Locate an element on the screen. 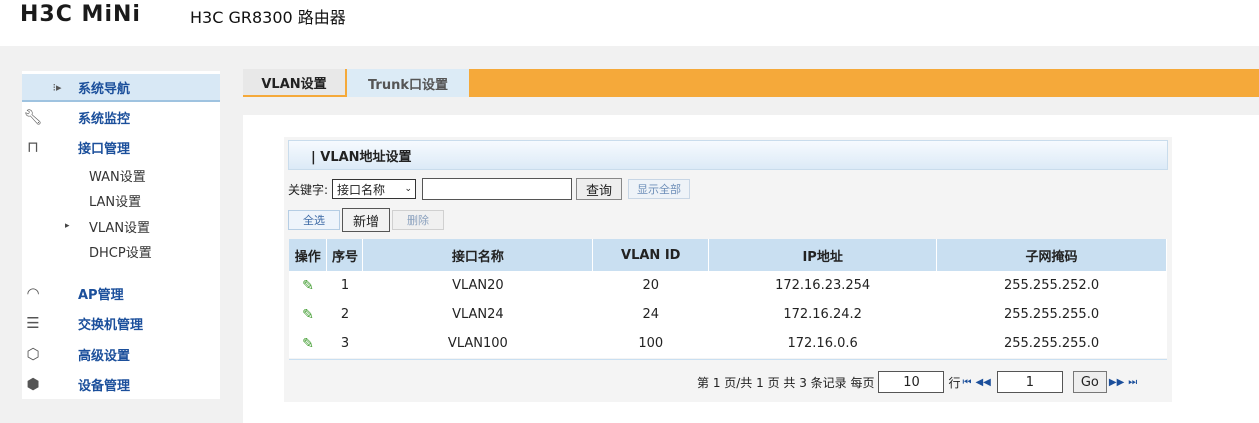 The image size is (1259, 423). table-header-row: 操作 序号 接口名称 VLAN ID IP地址 子网掩码 is located at coordinates (728, 255).